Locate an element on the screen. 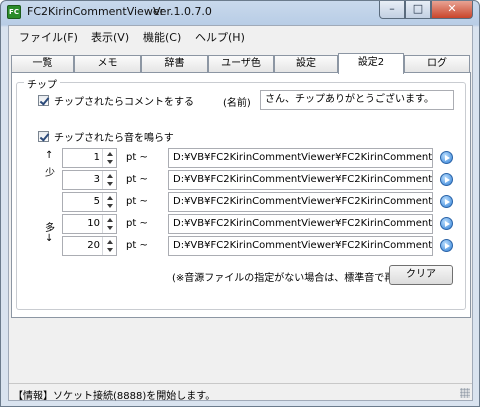 This screenshot has width=480, height=407. name-label: (名前) is located at coordinates (237, 103).